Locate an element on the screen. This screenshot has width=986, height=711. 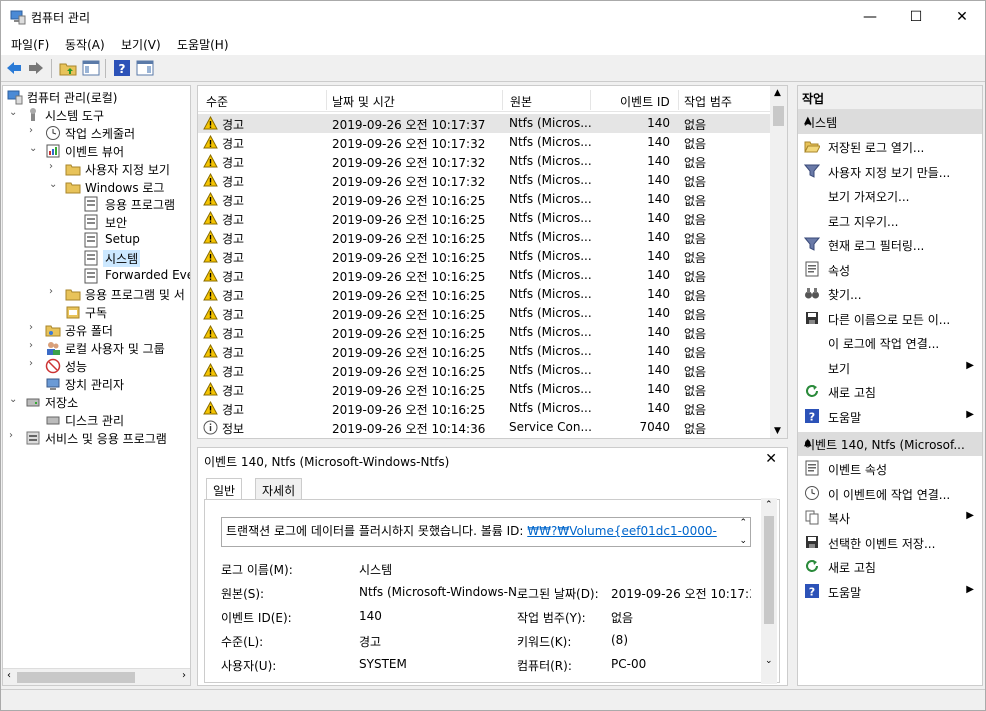
action-item: 보기 ▶ is located at coordinates (890, 367).